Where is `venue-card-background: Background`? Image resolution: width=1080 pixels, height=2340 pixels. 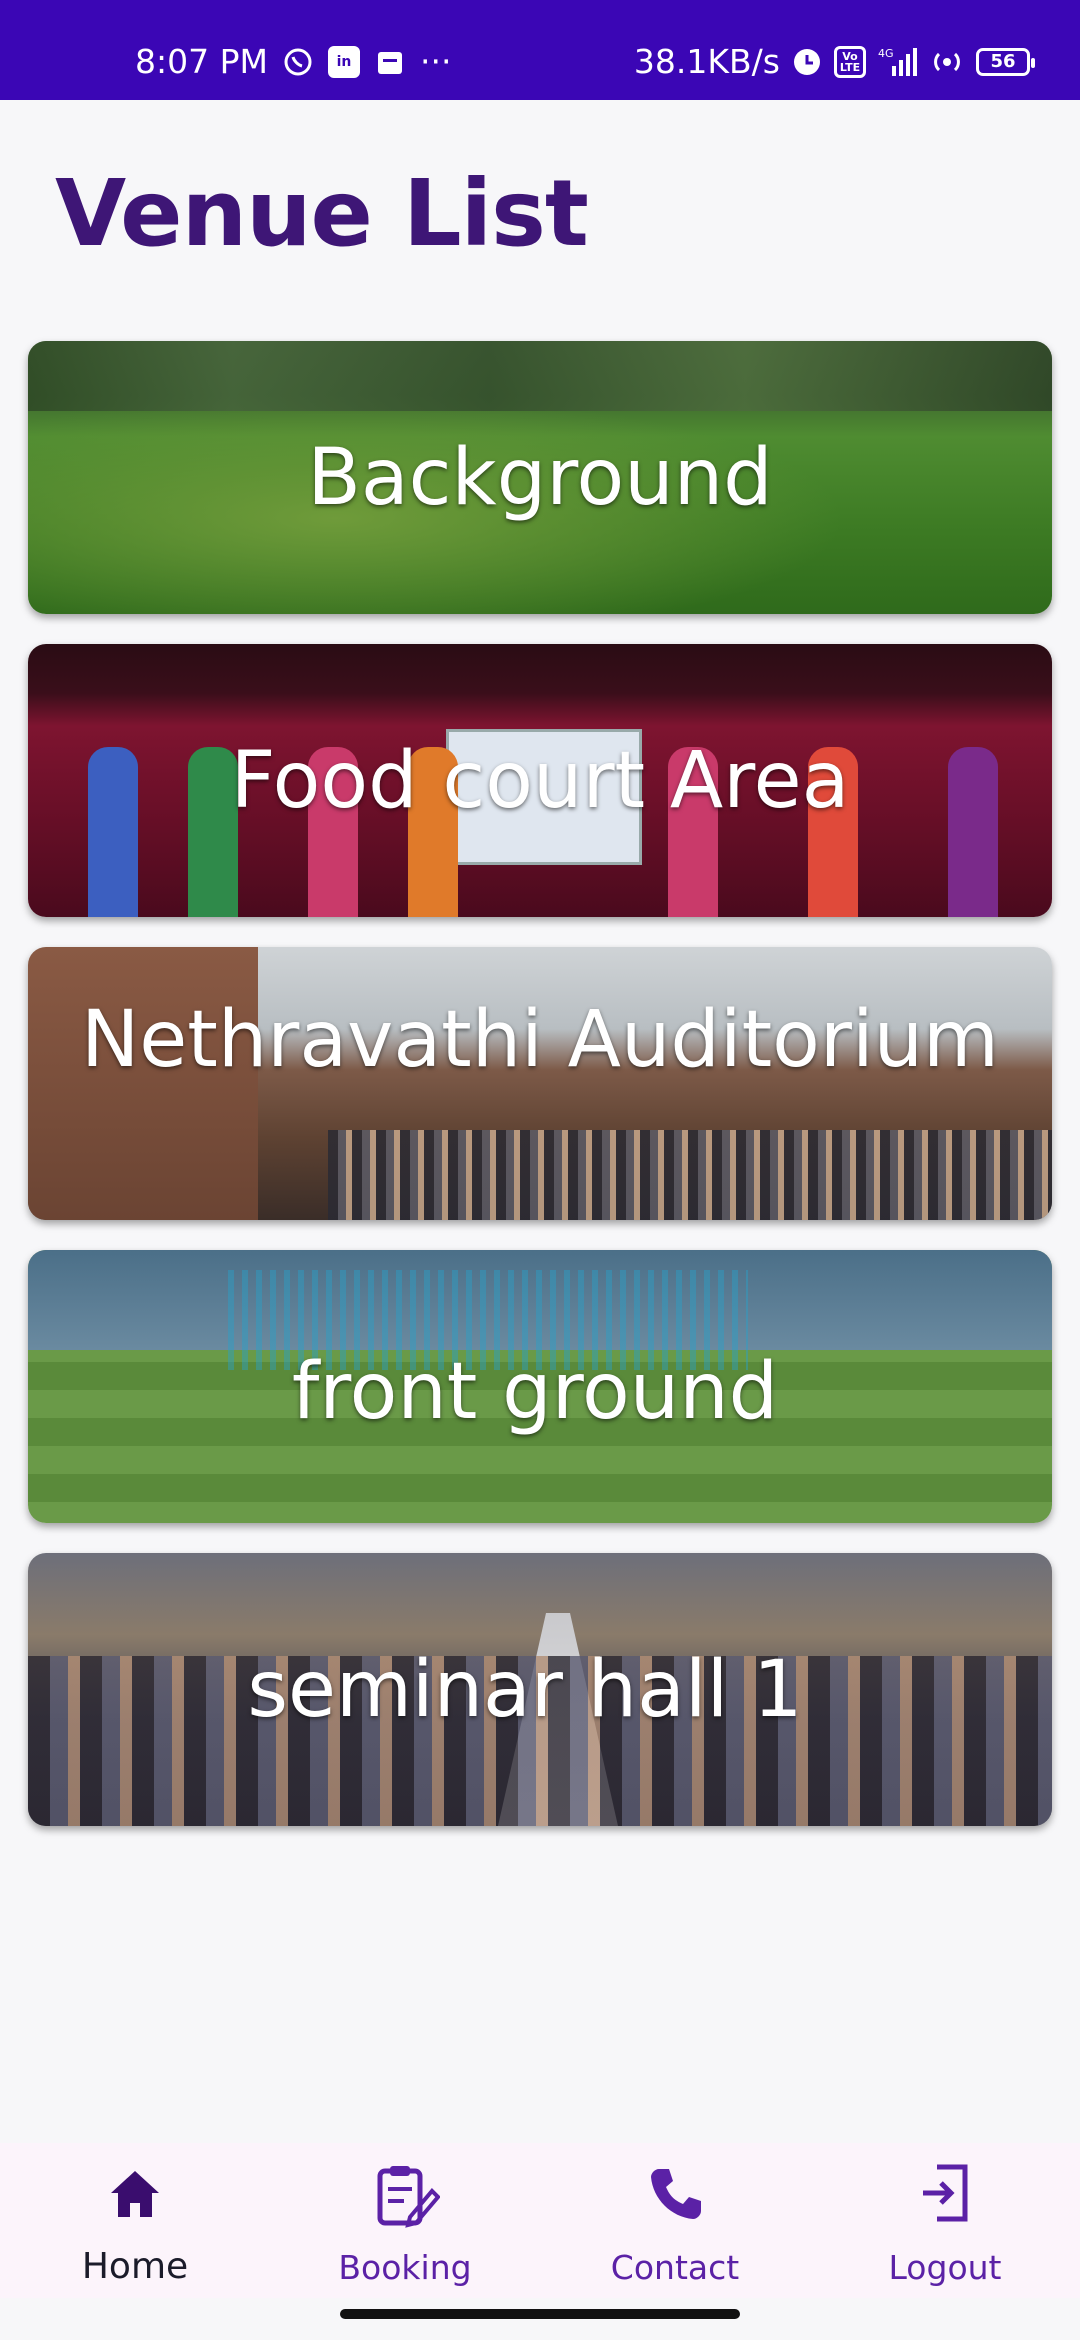
venue-card-background: Background is located at coordinates (540, 477).